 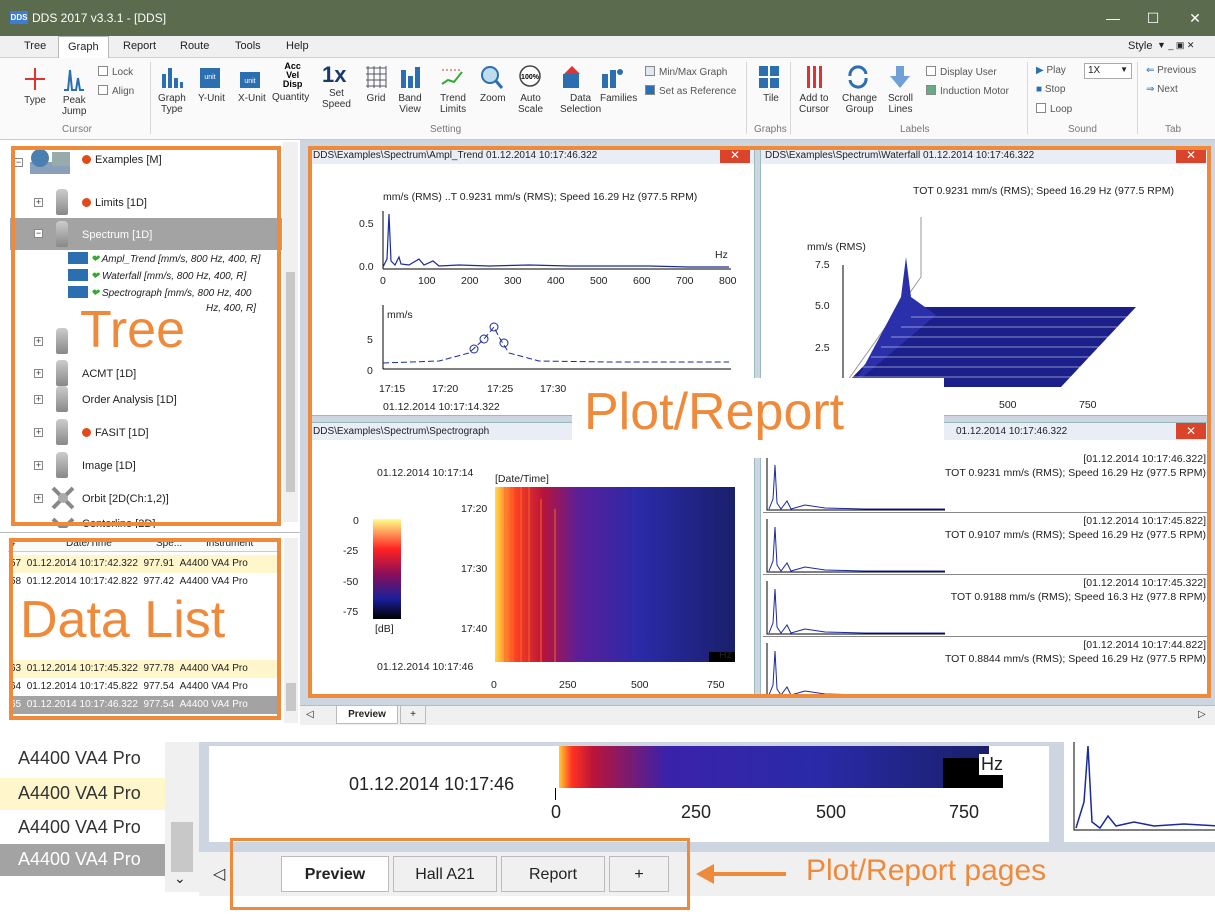 What do you see at coordinates (769, 84) in the screenshot?
I see `tile-button: Tile` at bounding box center [769, 84].